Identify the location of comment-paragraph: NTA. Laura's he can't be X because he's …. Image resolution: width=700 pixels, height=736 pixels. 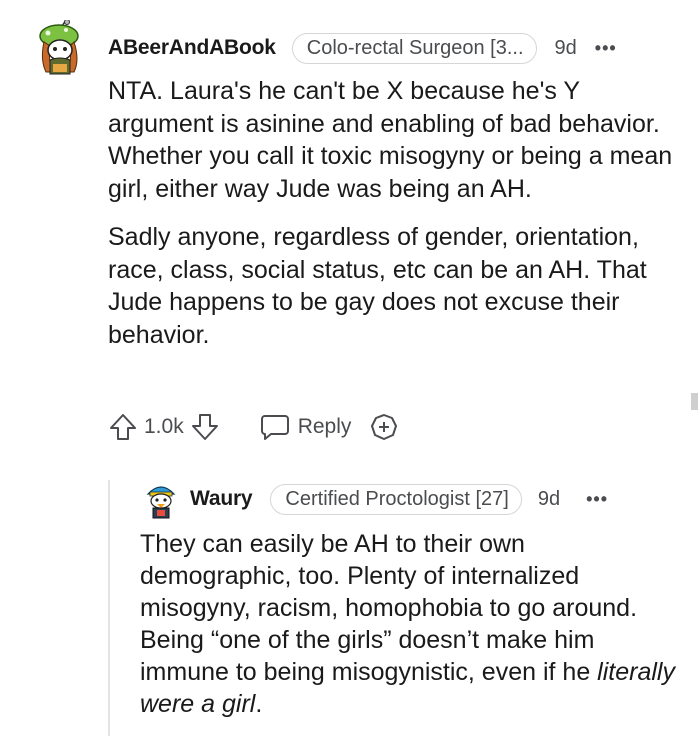
(390, 140).